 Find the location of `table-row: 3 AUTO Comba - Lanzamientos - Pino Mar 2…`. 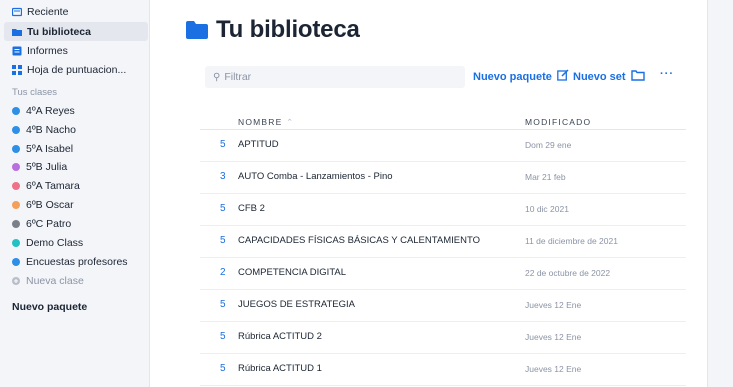

table-row: 3 AUTO Comba - Lanzamientos - Pino Mar 2… is located at coordinates (443, 178).